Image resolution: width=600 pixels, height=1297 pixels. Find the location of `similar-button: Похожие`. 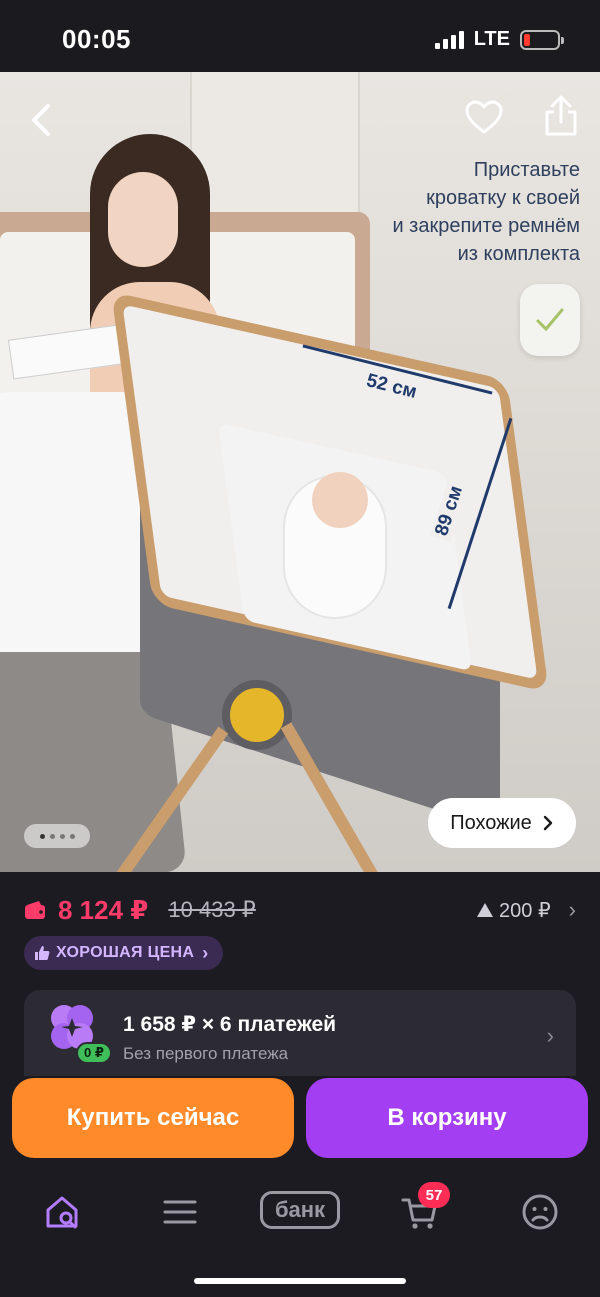

similar-button: Похожие is located at coordinates (502, 823).